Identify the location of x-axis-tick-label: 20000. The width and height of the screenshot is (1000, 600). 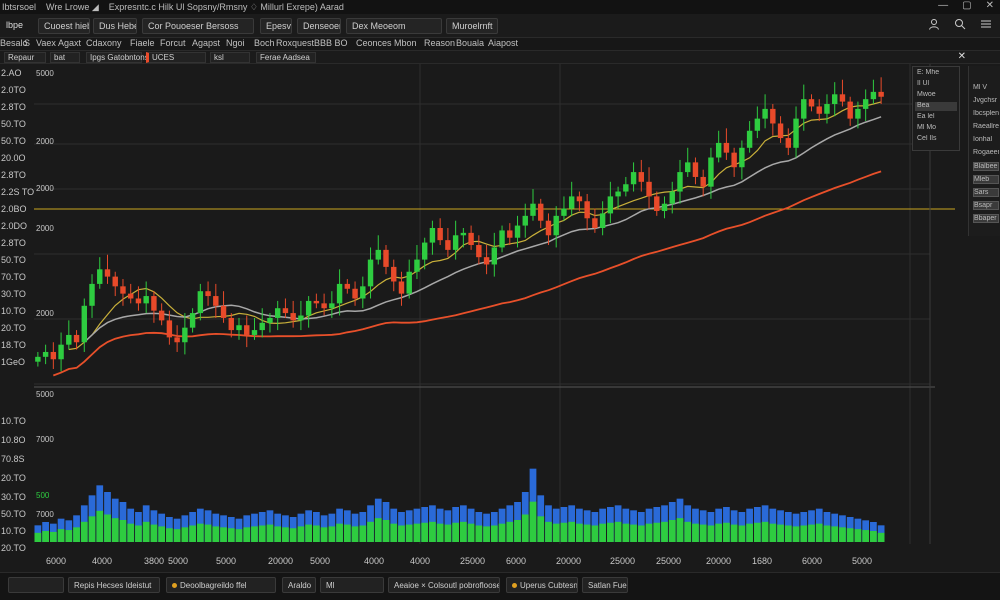
(718, 561).